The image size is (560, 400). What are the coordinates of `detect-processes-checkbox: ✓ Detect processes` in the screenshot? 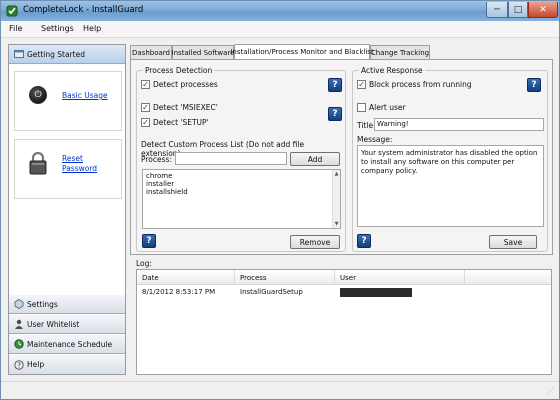 It's located at (179, 84).